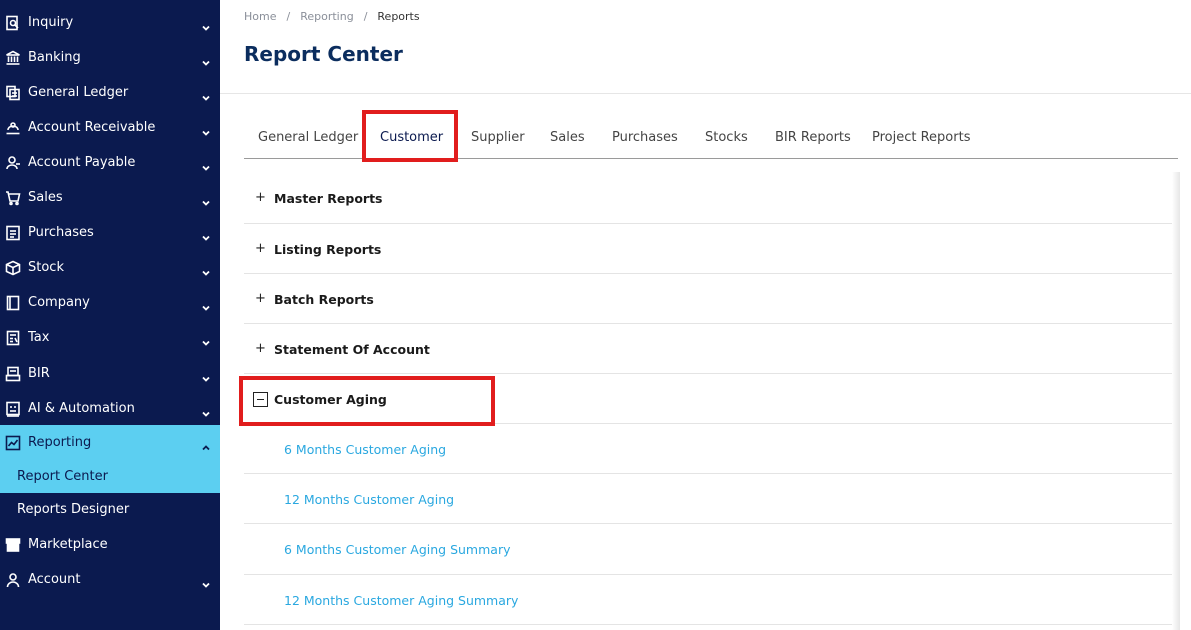 This screenshot has width=1191, height=630. I want to click on sidebar-item-general-ledger: General Ledger, so click(110, 92).